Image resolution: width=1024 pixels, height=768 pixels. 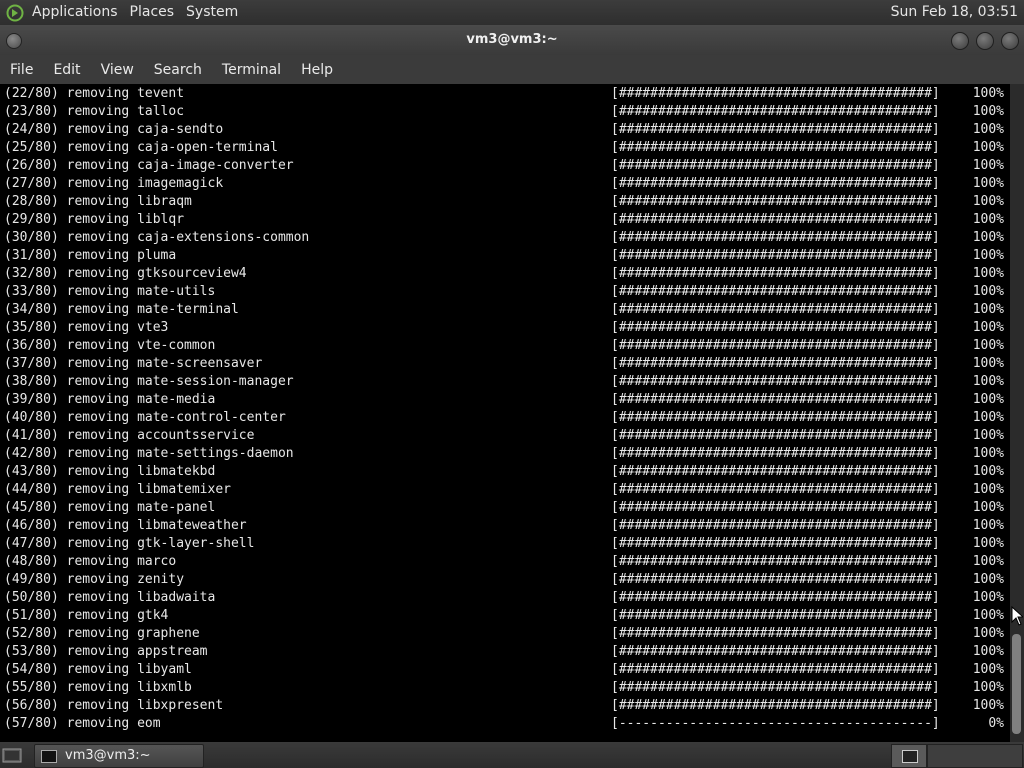 I want to click on window-title: vm3@vm3:~, so click(x=512, y=39).